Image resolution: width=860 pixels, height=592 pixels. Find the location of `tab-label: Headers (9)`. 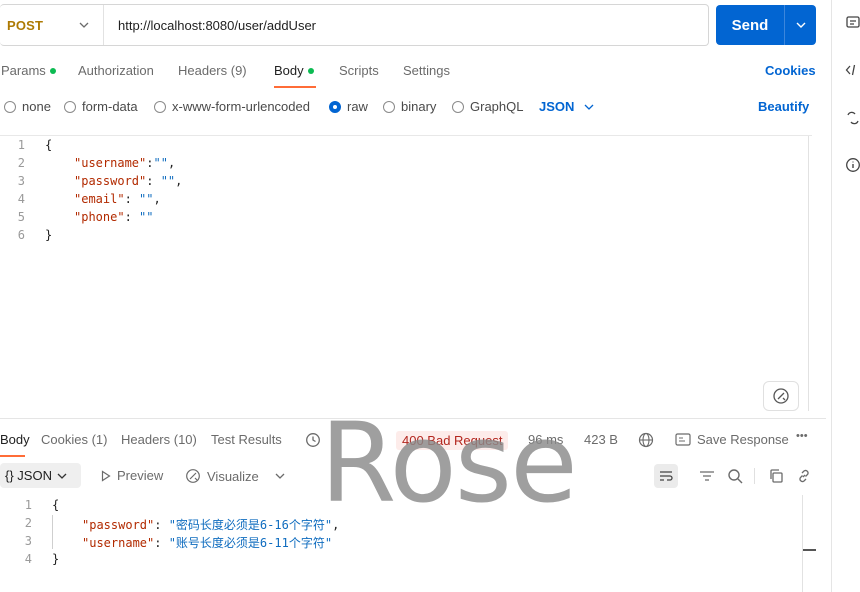

tab-label: Headers (9) is located at coordinates (212, 70).